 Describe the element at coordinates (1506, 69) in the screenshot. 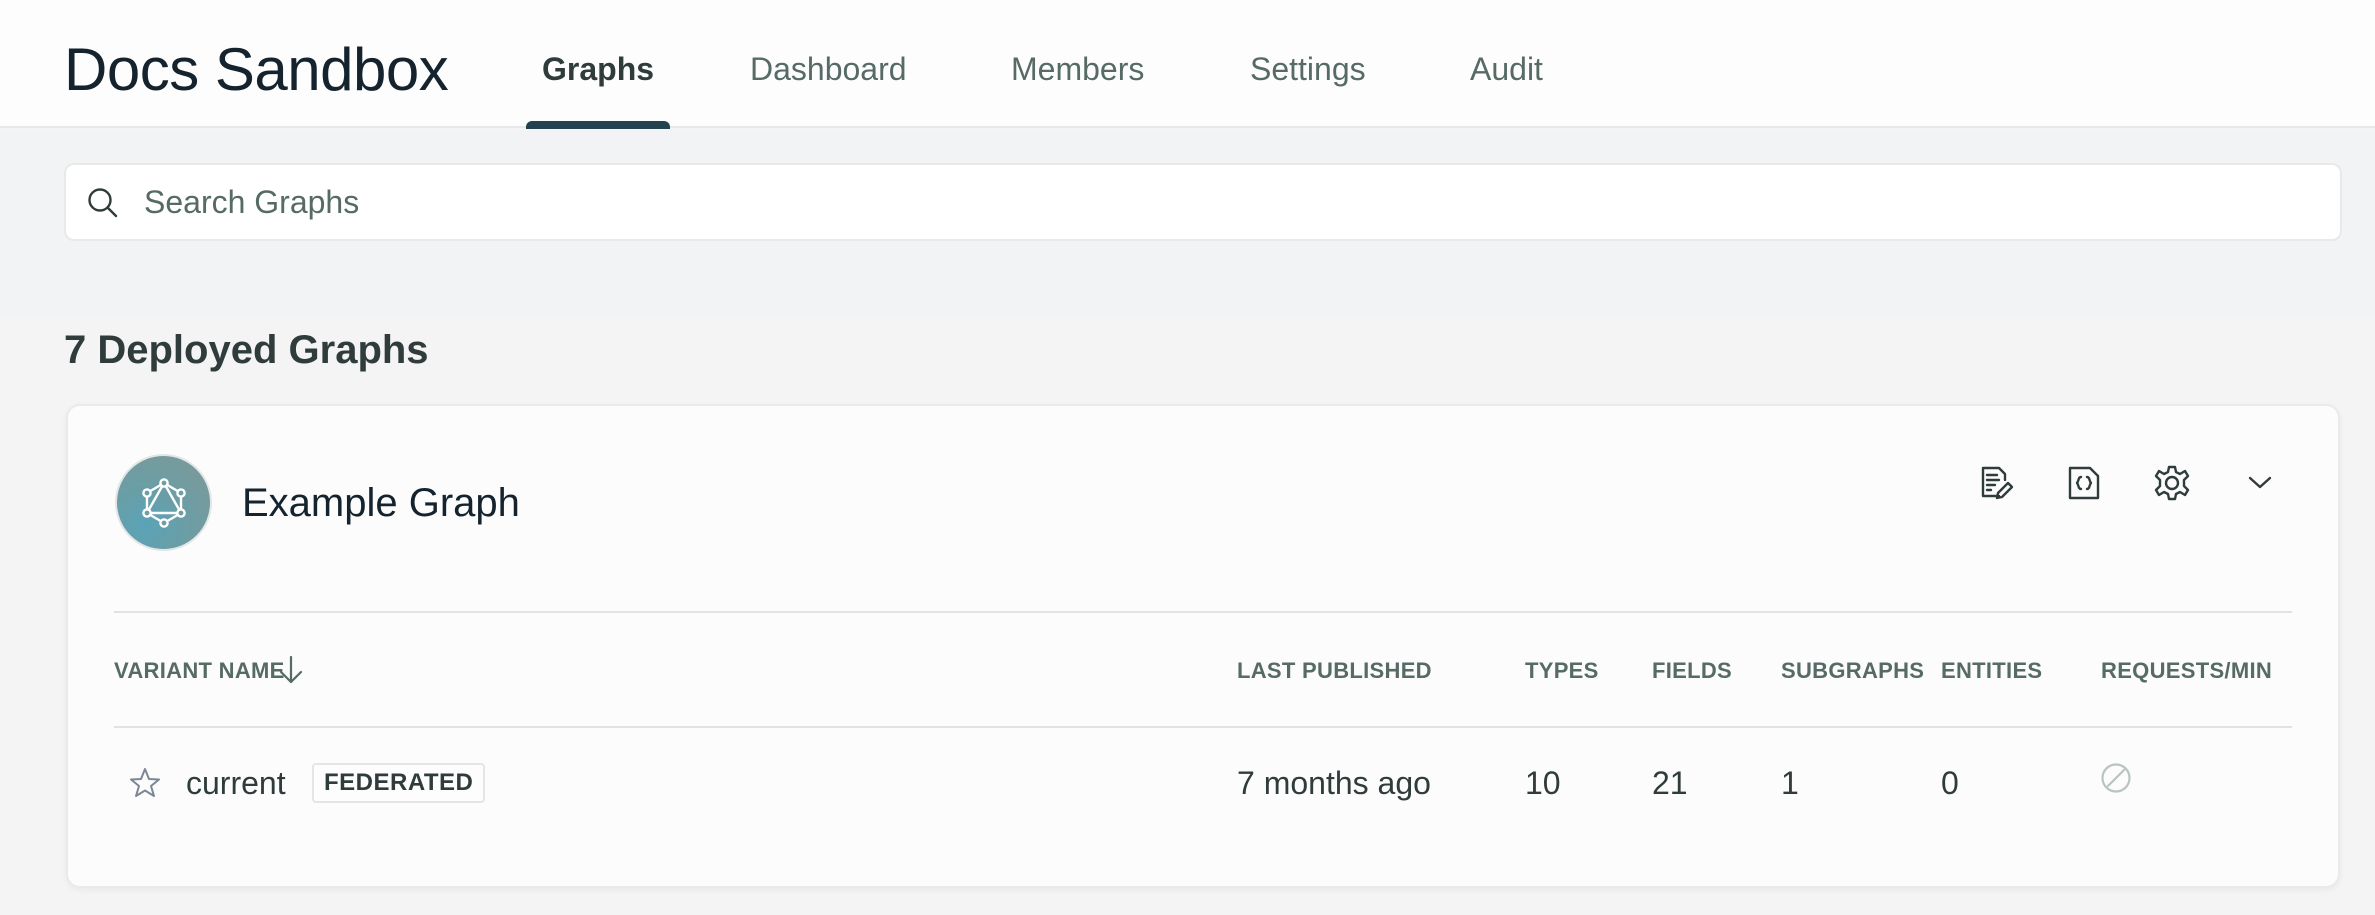

I see `tab-audit: Audit` at that location.